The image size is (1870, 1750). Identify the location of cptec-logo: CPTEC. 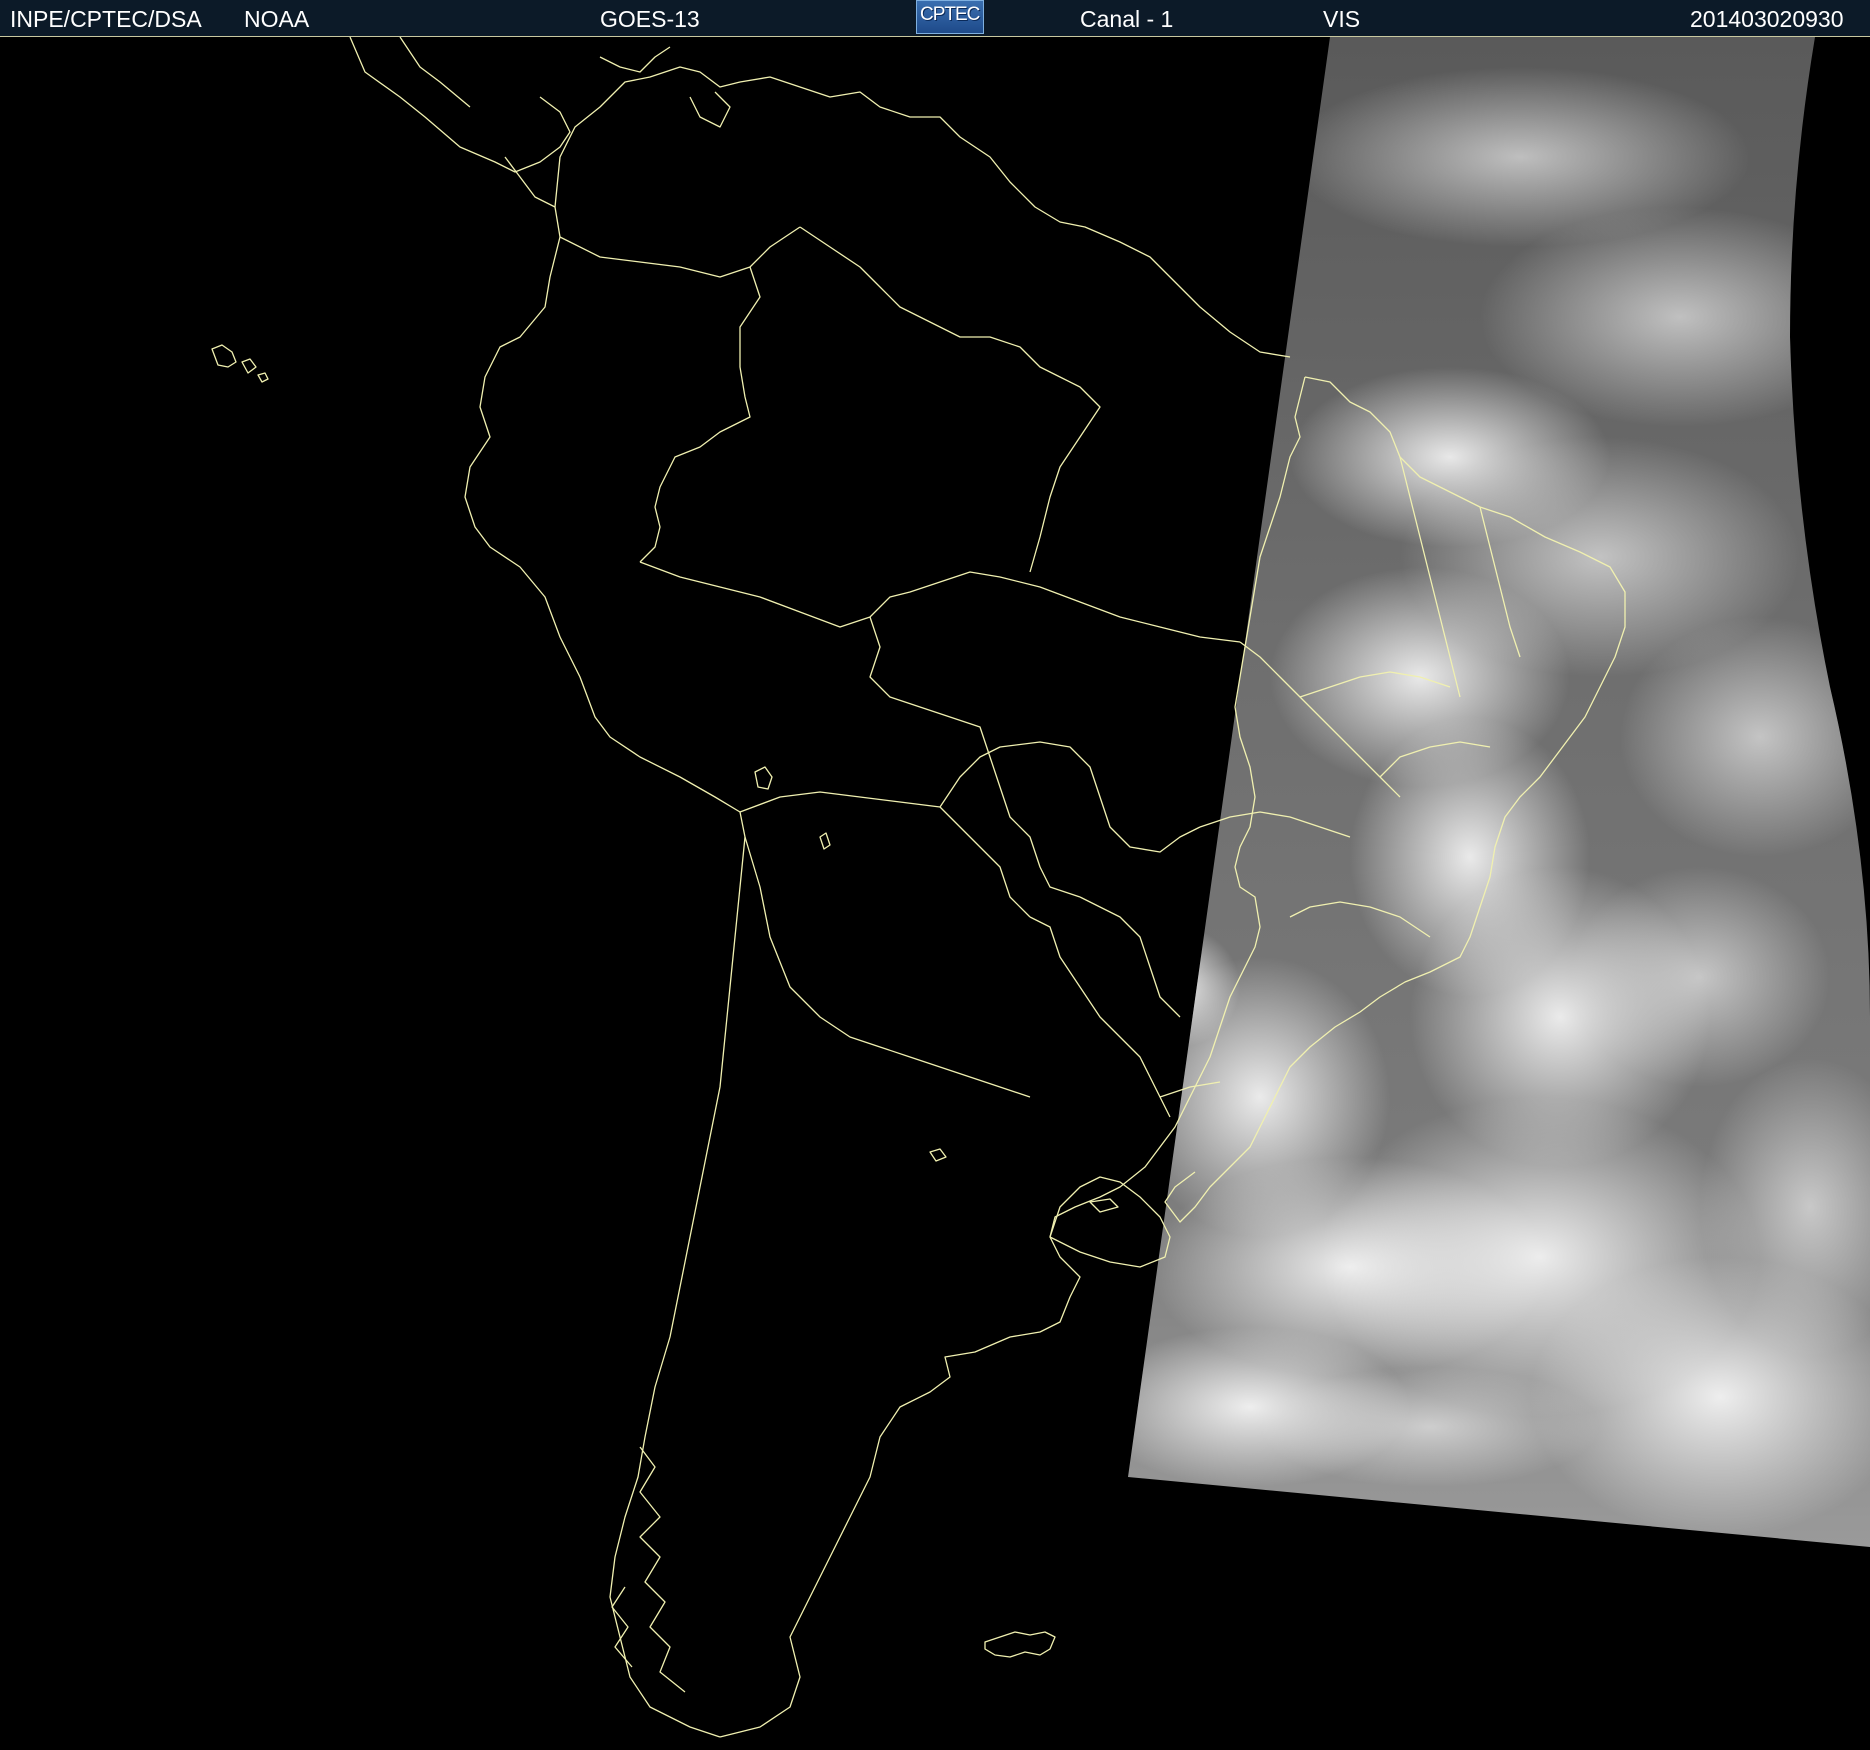
(950, 17).